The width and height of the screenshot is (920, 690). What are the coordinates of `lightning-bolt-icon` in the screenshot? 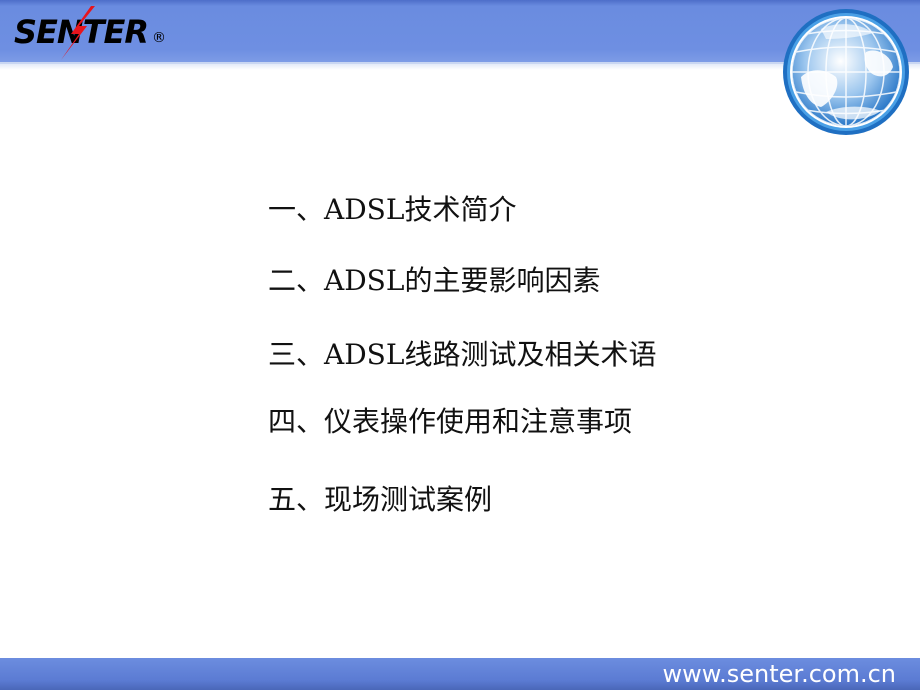 It's located at (78, 33).